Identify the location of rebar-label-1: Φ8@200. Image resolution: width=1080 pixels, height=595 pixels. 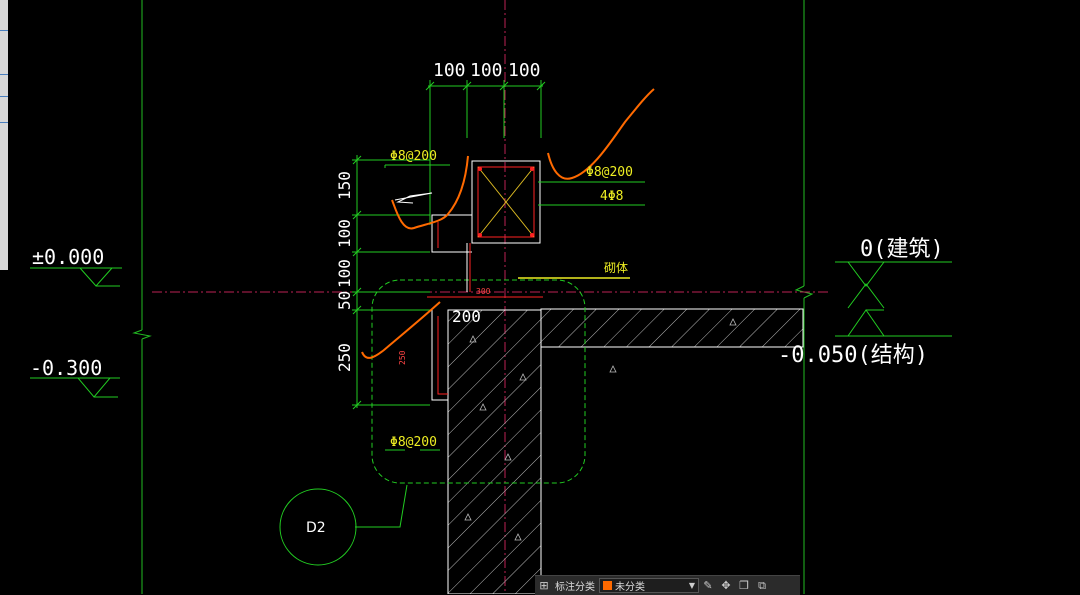
(413, 156).